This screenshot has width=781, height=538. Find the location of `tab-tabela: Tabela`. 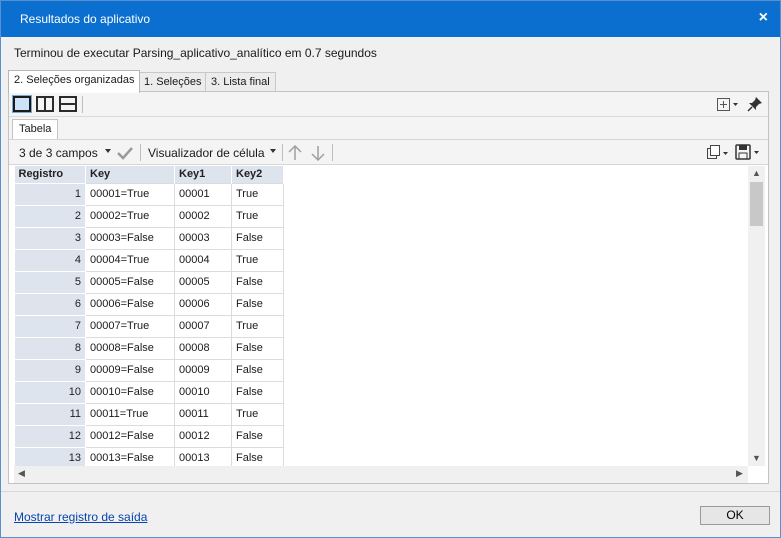

tab-tabela: Tabela is located at coordinates (35, 129).